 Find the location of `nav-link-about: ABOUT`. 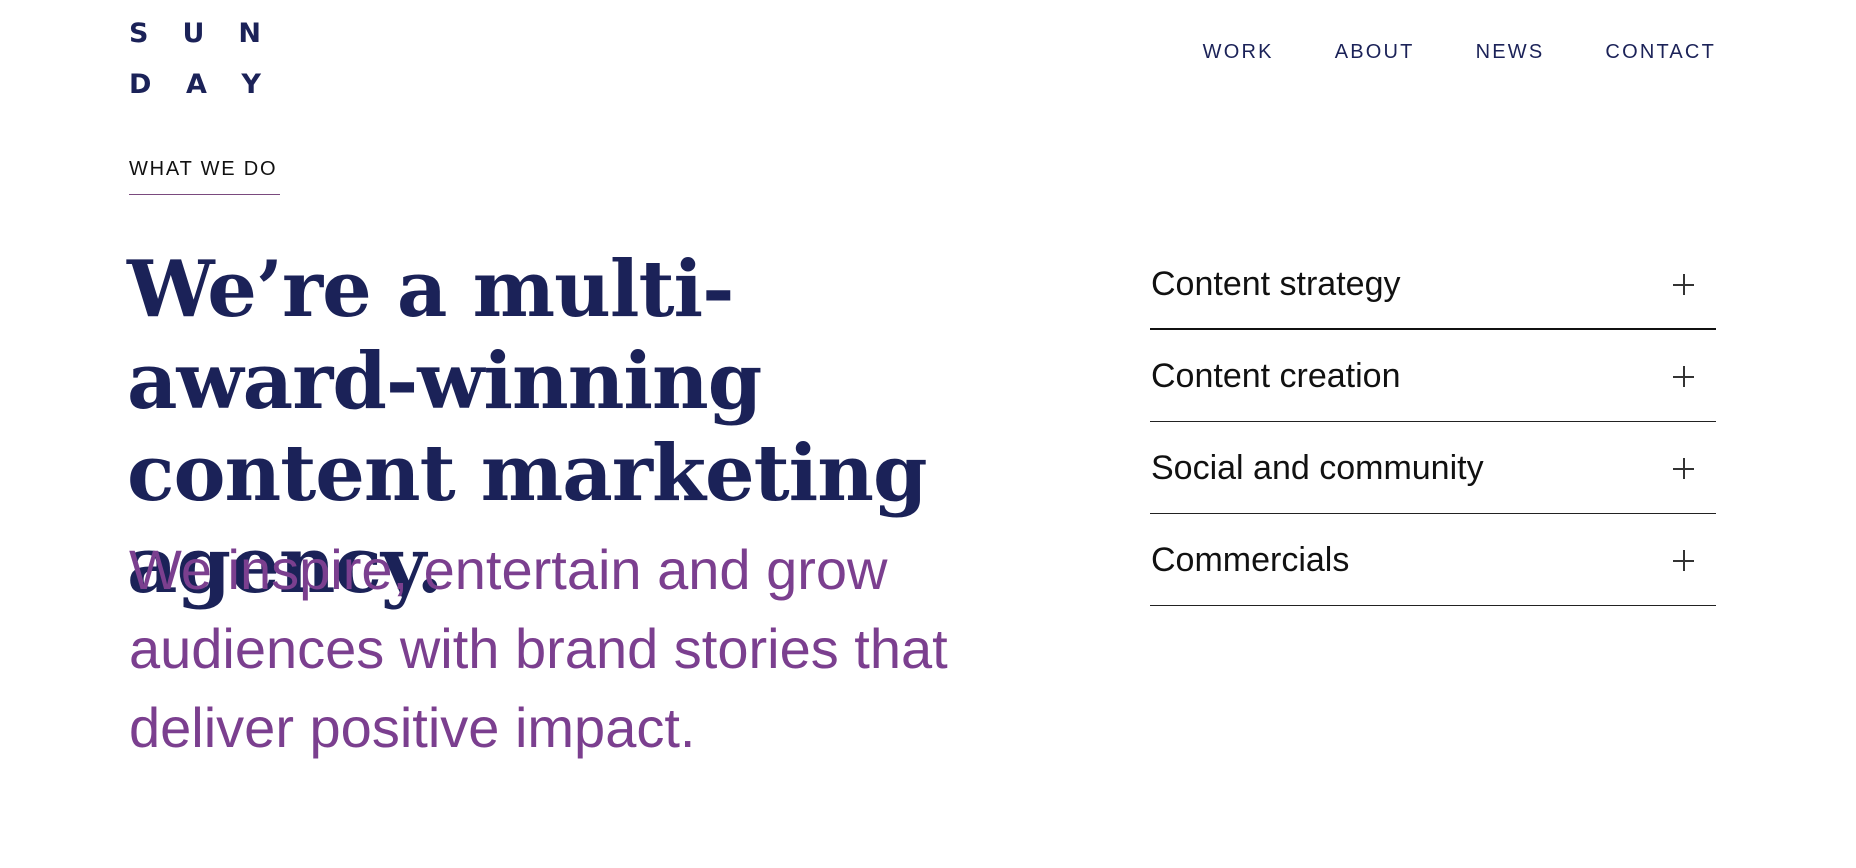

nav-link-about: ABOUT is located at coordinates (1375, 52).